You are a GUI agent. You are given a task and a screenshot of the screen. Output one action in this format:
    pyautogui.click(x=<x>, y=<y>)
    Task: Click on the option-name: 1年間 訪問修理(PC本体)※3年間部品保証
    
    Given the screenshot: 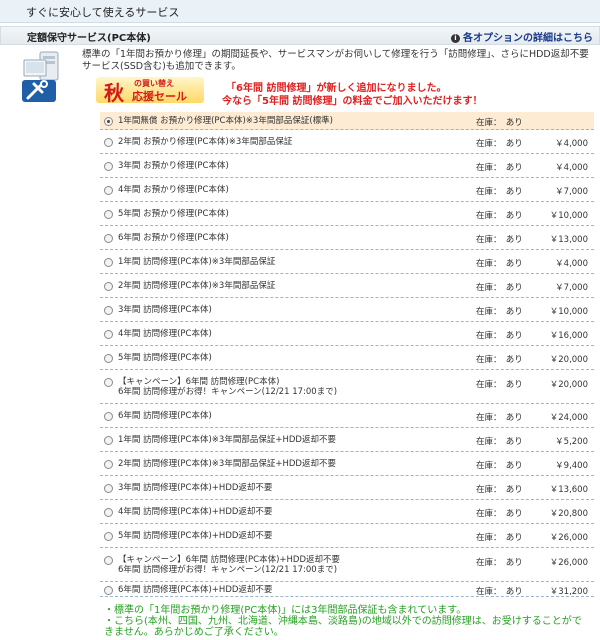 What is the action you would take?
    pyautogui.click(x=197, y=262)
    